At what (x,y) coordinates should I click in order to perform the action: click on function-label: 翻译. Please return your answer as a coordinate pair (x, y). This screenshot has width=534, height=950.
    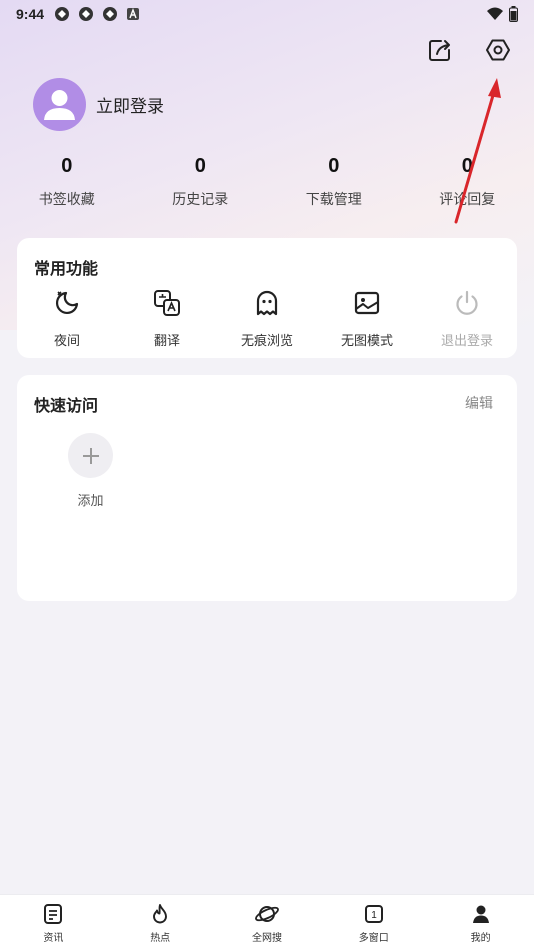
    Looking at the image, I should click on (166, 340).